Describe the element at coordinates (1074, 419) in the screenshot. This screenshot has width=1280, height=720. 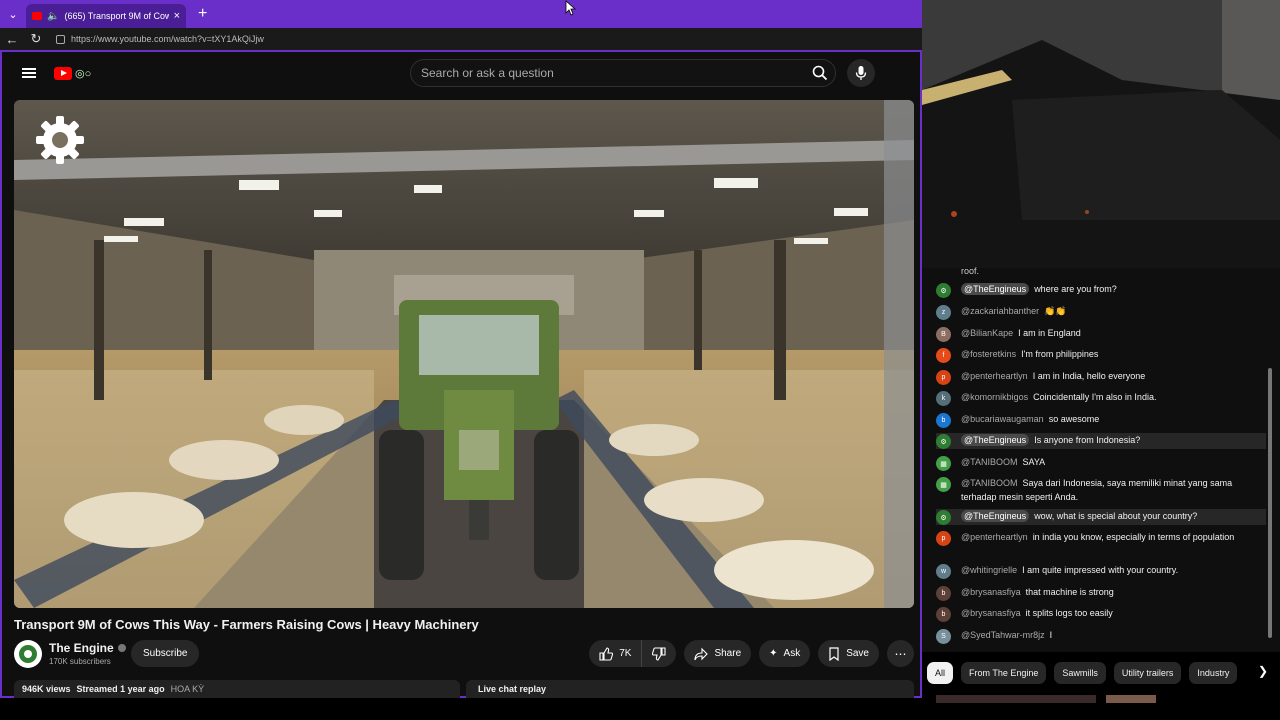
I see `chat-text: so awesome` at that location.